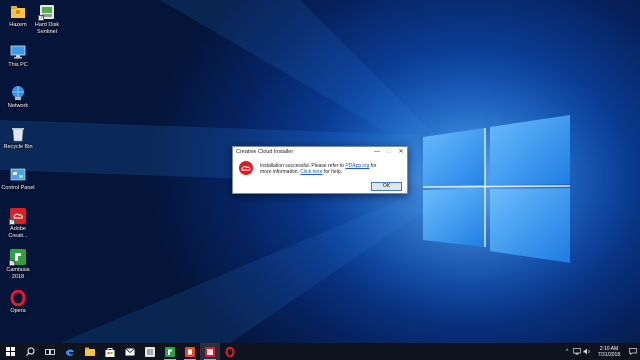 This screenshot has height=360, width=640. What do you see at coordinates (311, 172) in the screenshot?
I see `help-link: Click here` at bounding box center [311, 172].